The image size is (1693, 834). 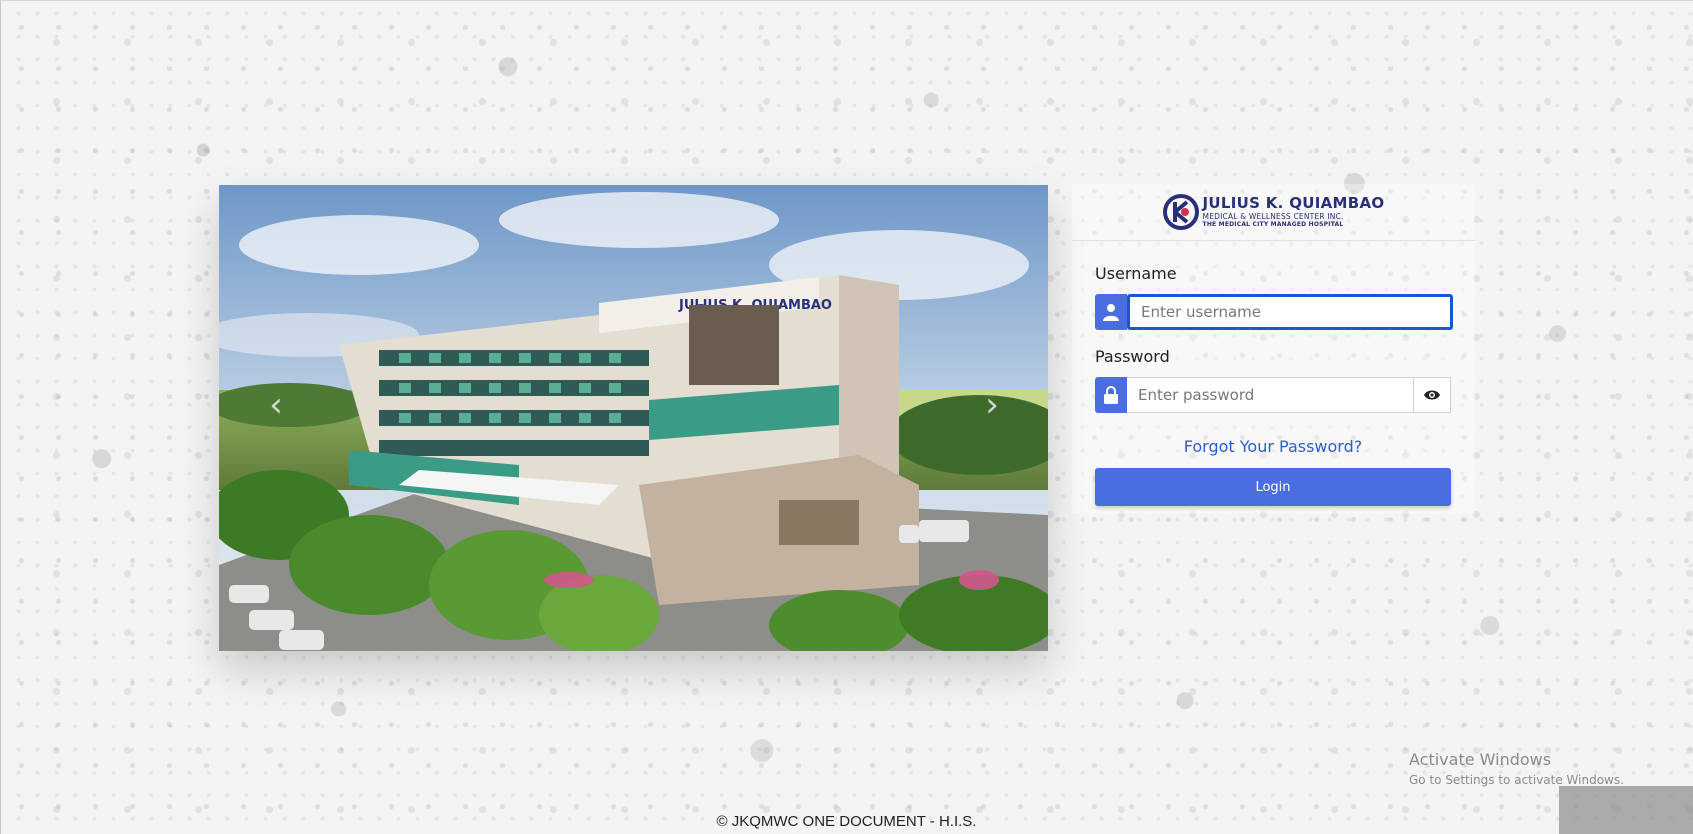 I want to click on logo-emblem-icon, so click(x=1180, y=212).